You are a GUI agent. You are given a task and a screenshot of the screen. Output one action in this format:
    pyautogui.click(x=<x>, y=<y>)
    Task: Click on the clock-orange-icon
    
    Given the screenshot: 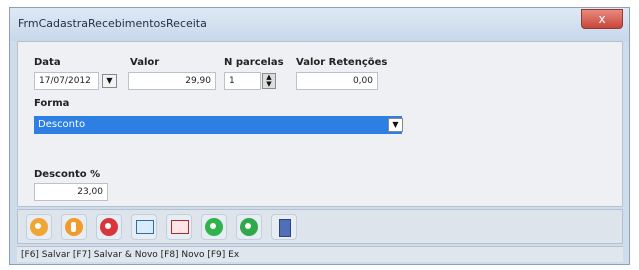 What is the action you would take?
    pyautogui.click(x=74, y=227)
    